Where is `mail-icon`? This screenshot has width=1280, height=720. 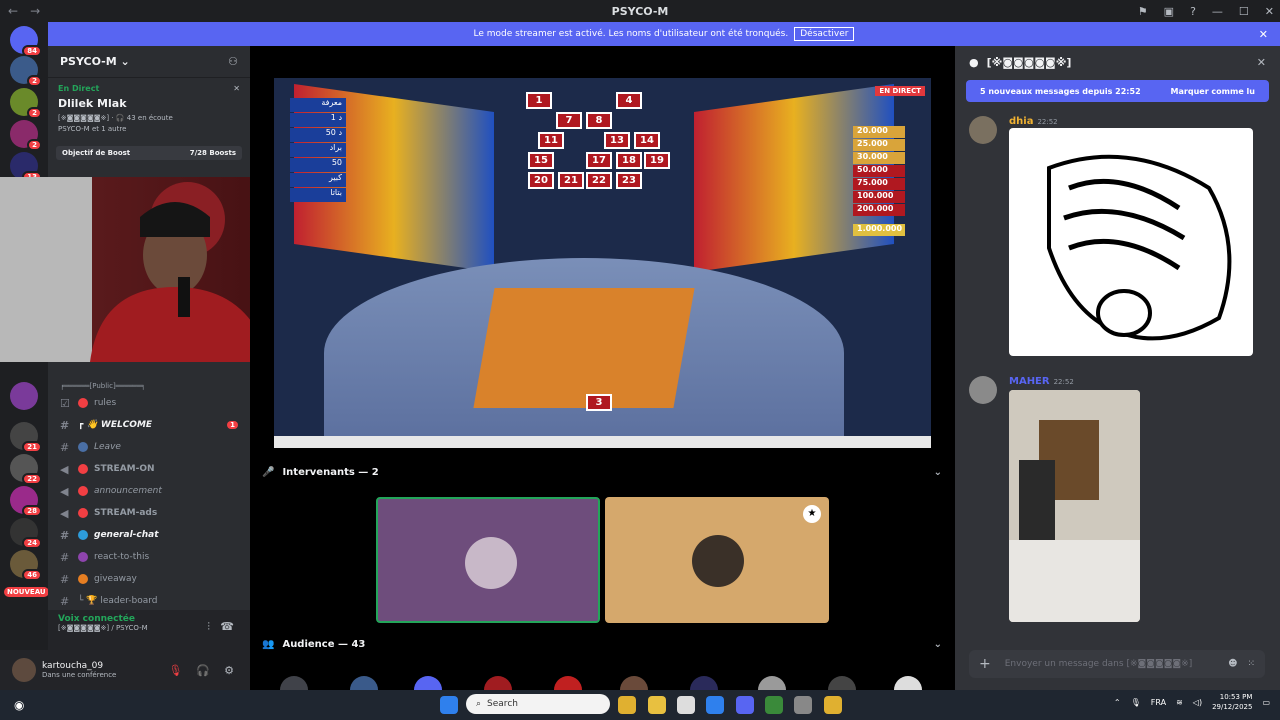
mail-icon is located at coordinates (715, 705).